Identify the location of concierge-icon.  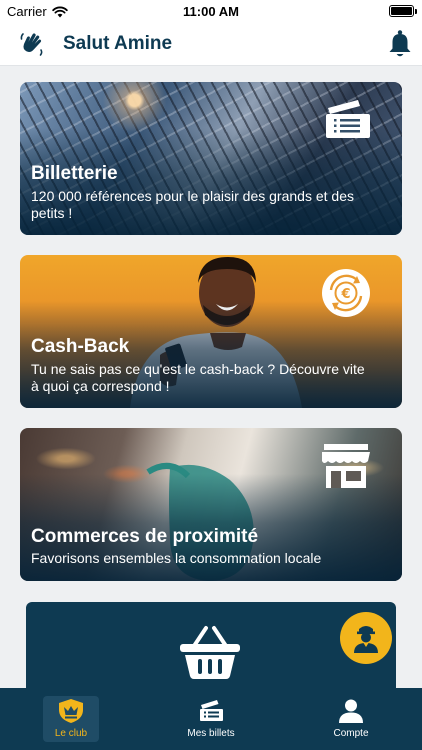
(366, 639).